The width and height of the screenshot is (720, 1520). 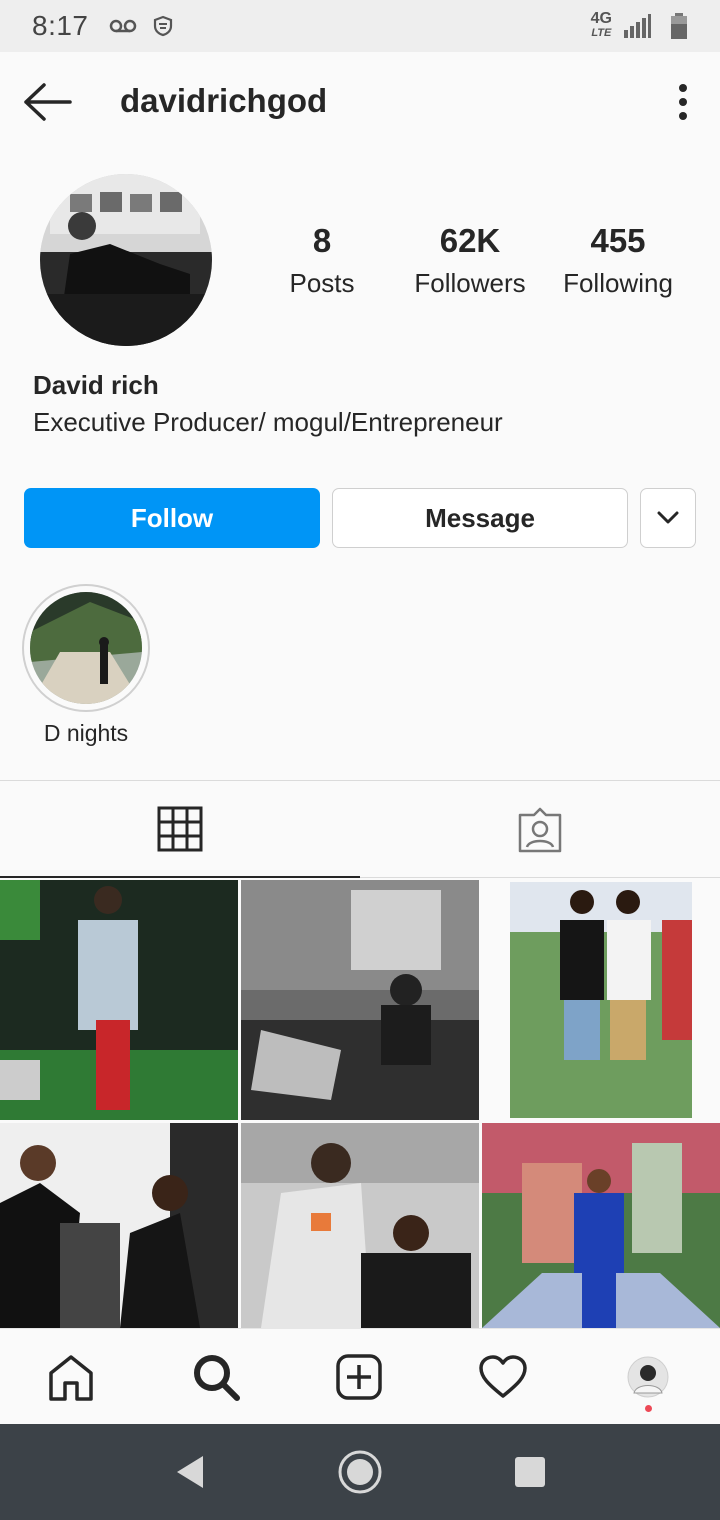 I want to click on system-navigation-bar, so click(x=360, y=1472).